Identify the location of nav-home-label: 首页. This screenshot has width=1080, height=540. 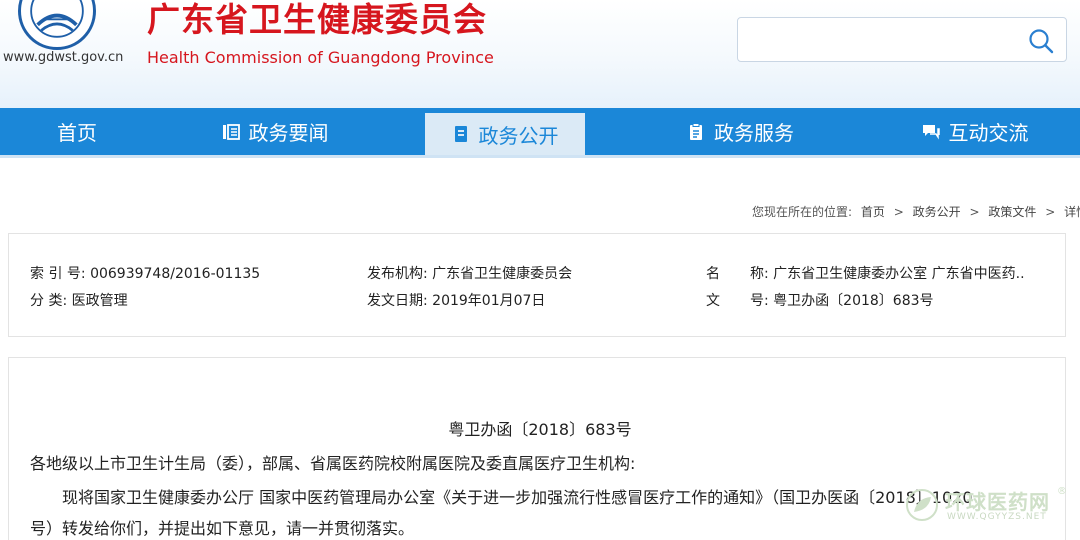
(77, 133).